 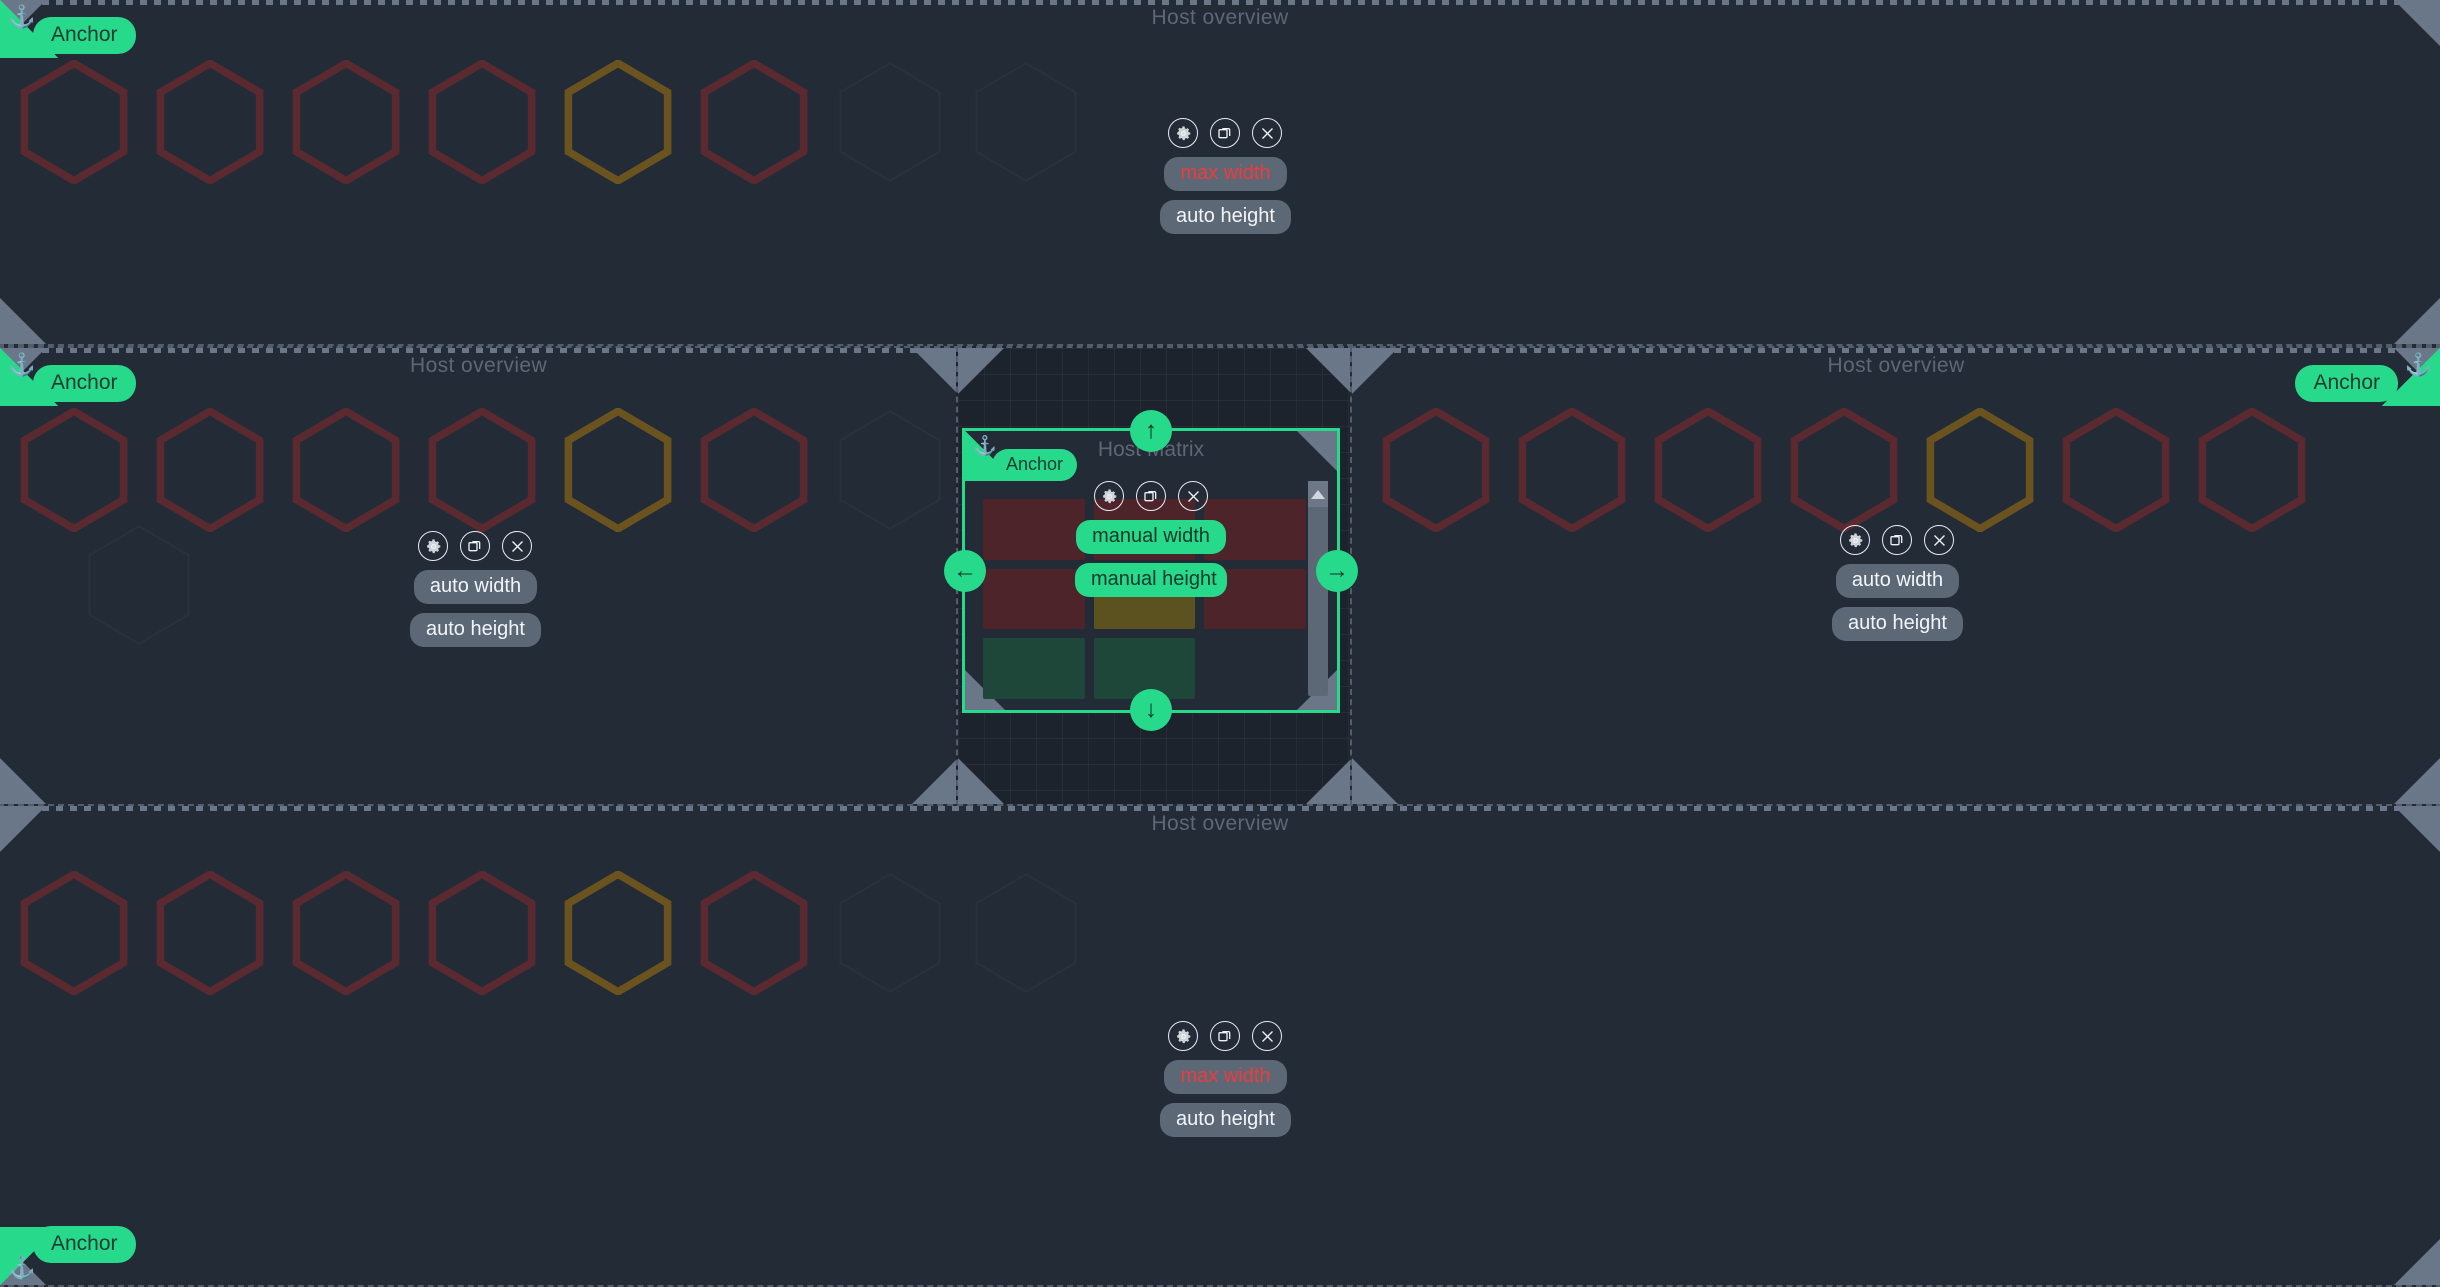 What do you see at coordinates (1151, 431) in the screenshot?
I see `nav-arrow-up: ↑` at bounding box center [1151, 431].